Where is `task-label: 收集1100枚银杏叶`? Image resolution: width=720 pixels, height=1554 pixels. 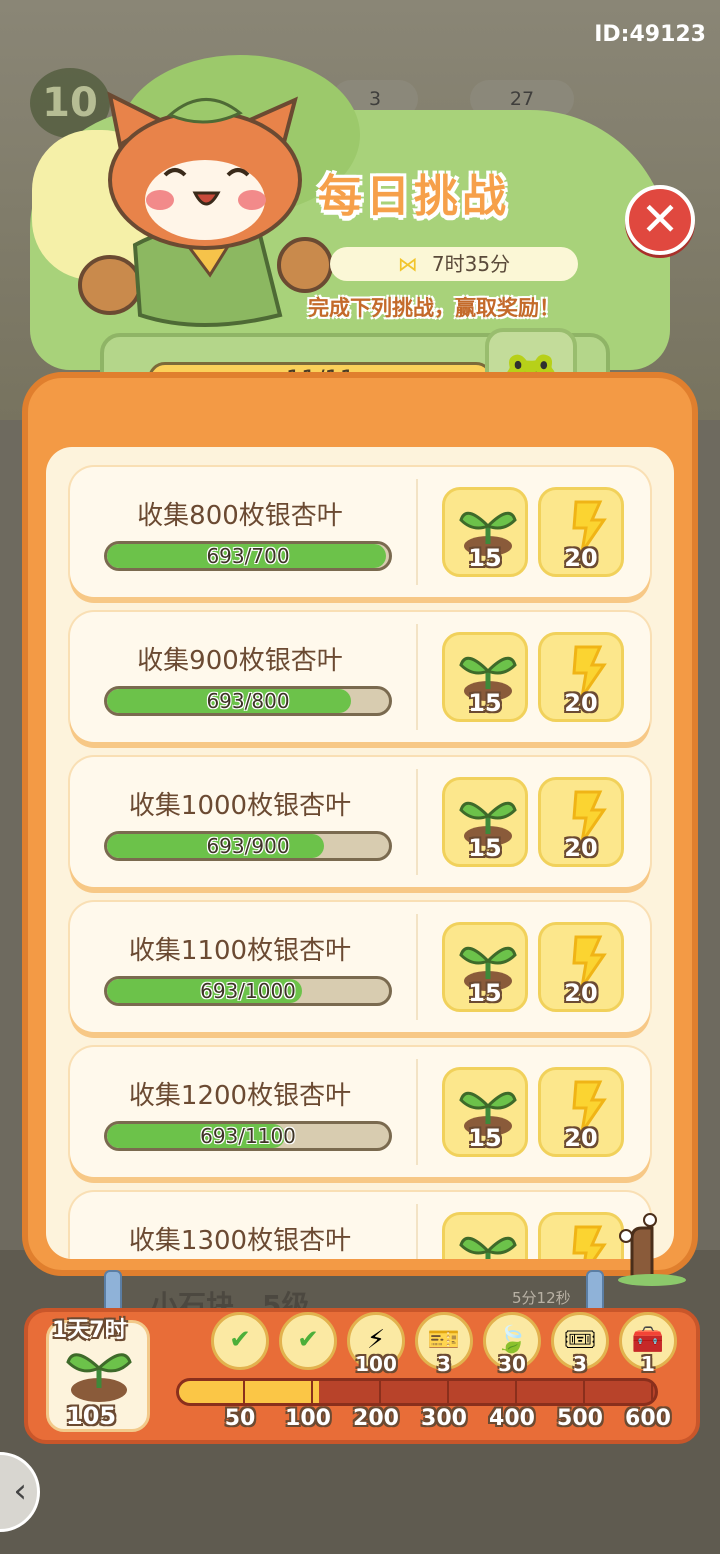 task-label: 收集1100枚银杏叶 is located at coordinates (240, 951).